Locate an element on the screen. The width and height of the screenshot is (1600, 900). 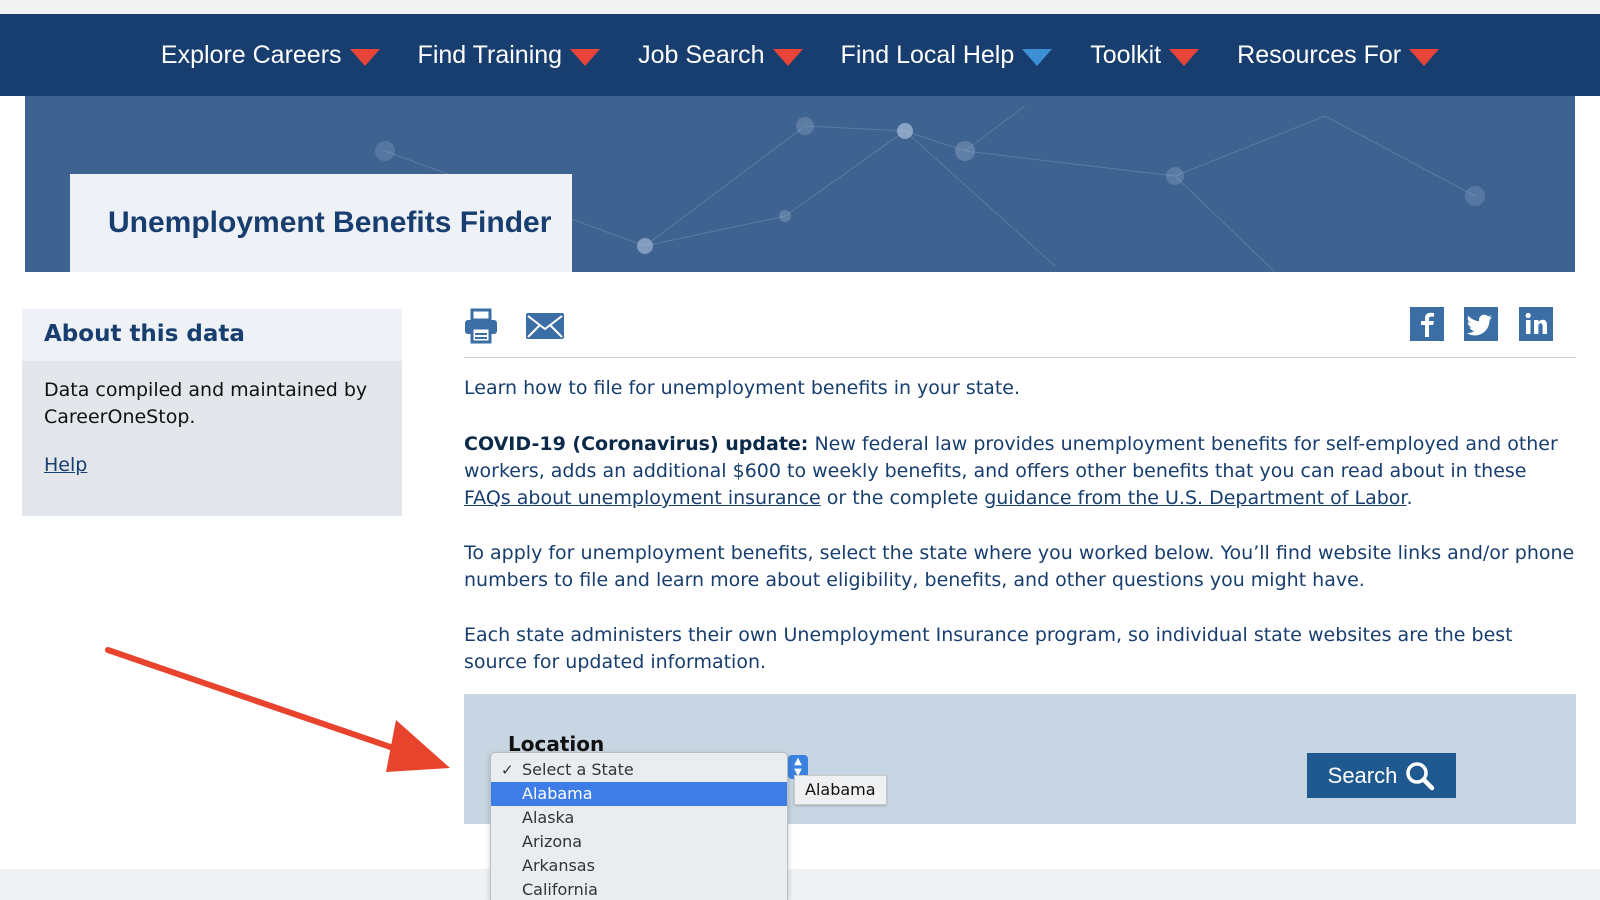
page-title-box: Unemployment Benefits Finder is located at coordinates (321, 223).